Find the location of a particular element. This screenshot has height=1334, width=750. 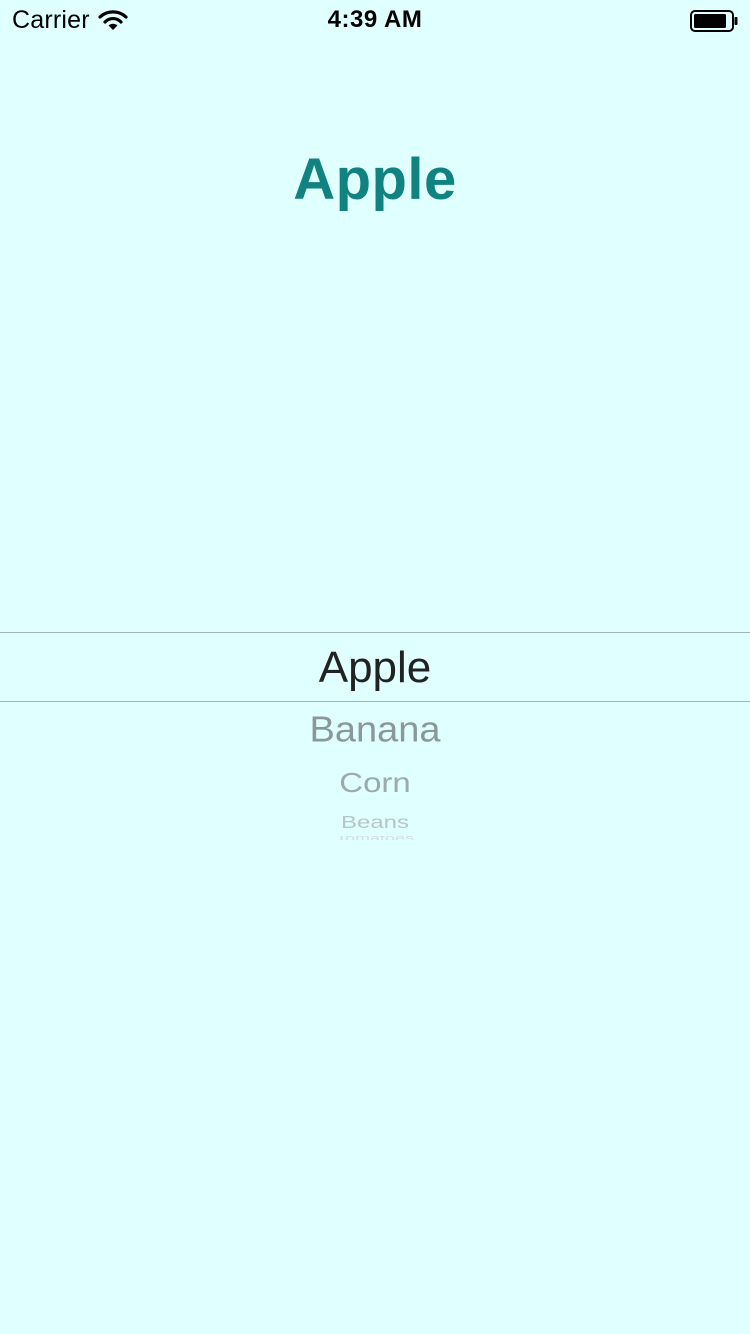

status-bar: Carrier 4:39 AM is located at coordinates (375, 20).